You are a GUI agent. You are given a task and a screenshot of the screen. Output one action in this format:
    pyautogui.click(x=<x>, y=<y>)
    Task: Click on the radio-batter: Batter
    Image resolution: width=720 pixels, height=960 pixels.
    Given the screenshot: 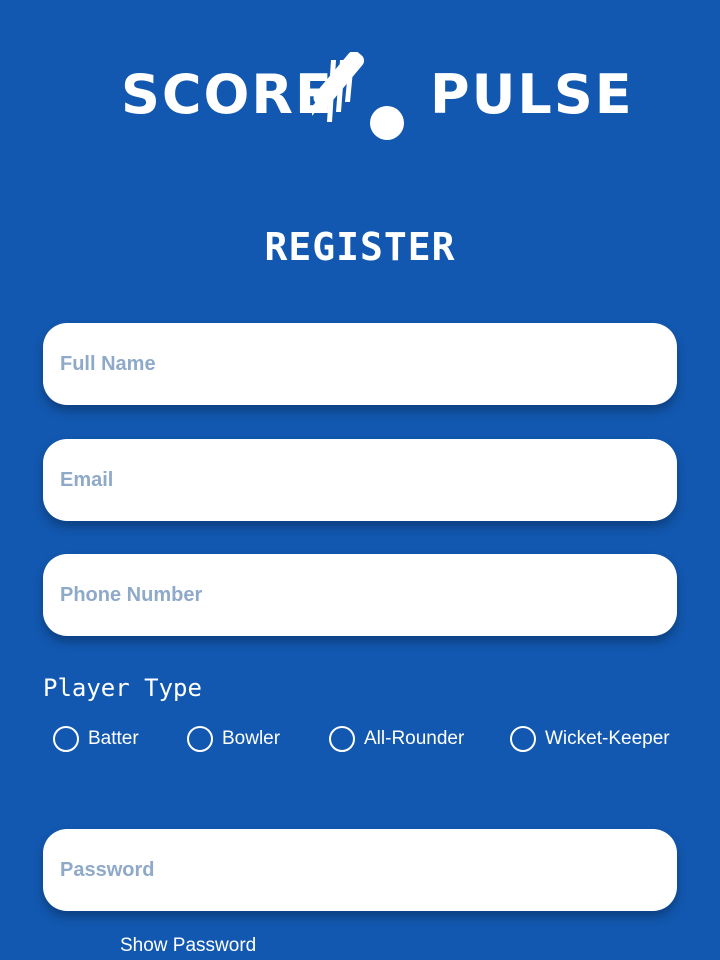 What is the action you would take?
    pyautogui.click(x=96, y=739)
    